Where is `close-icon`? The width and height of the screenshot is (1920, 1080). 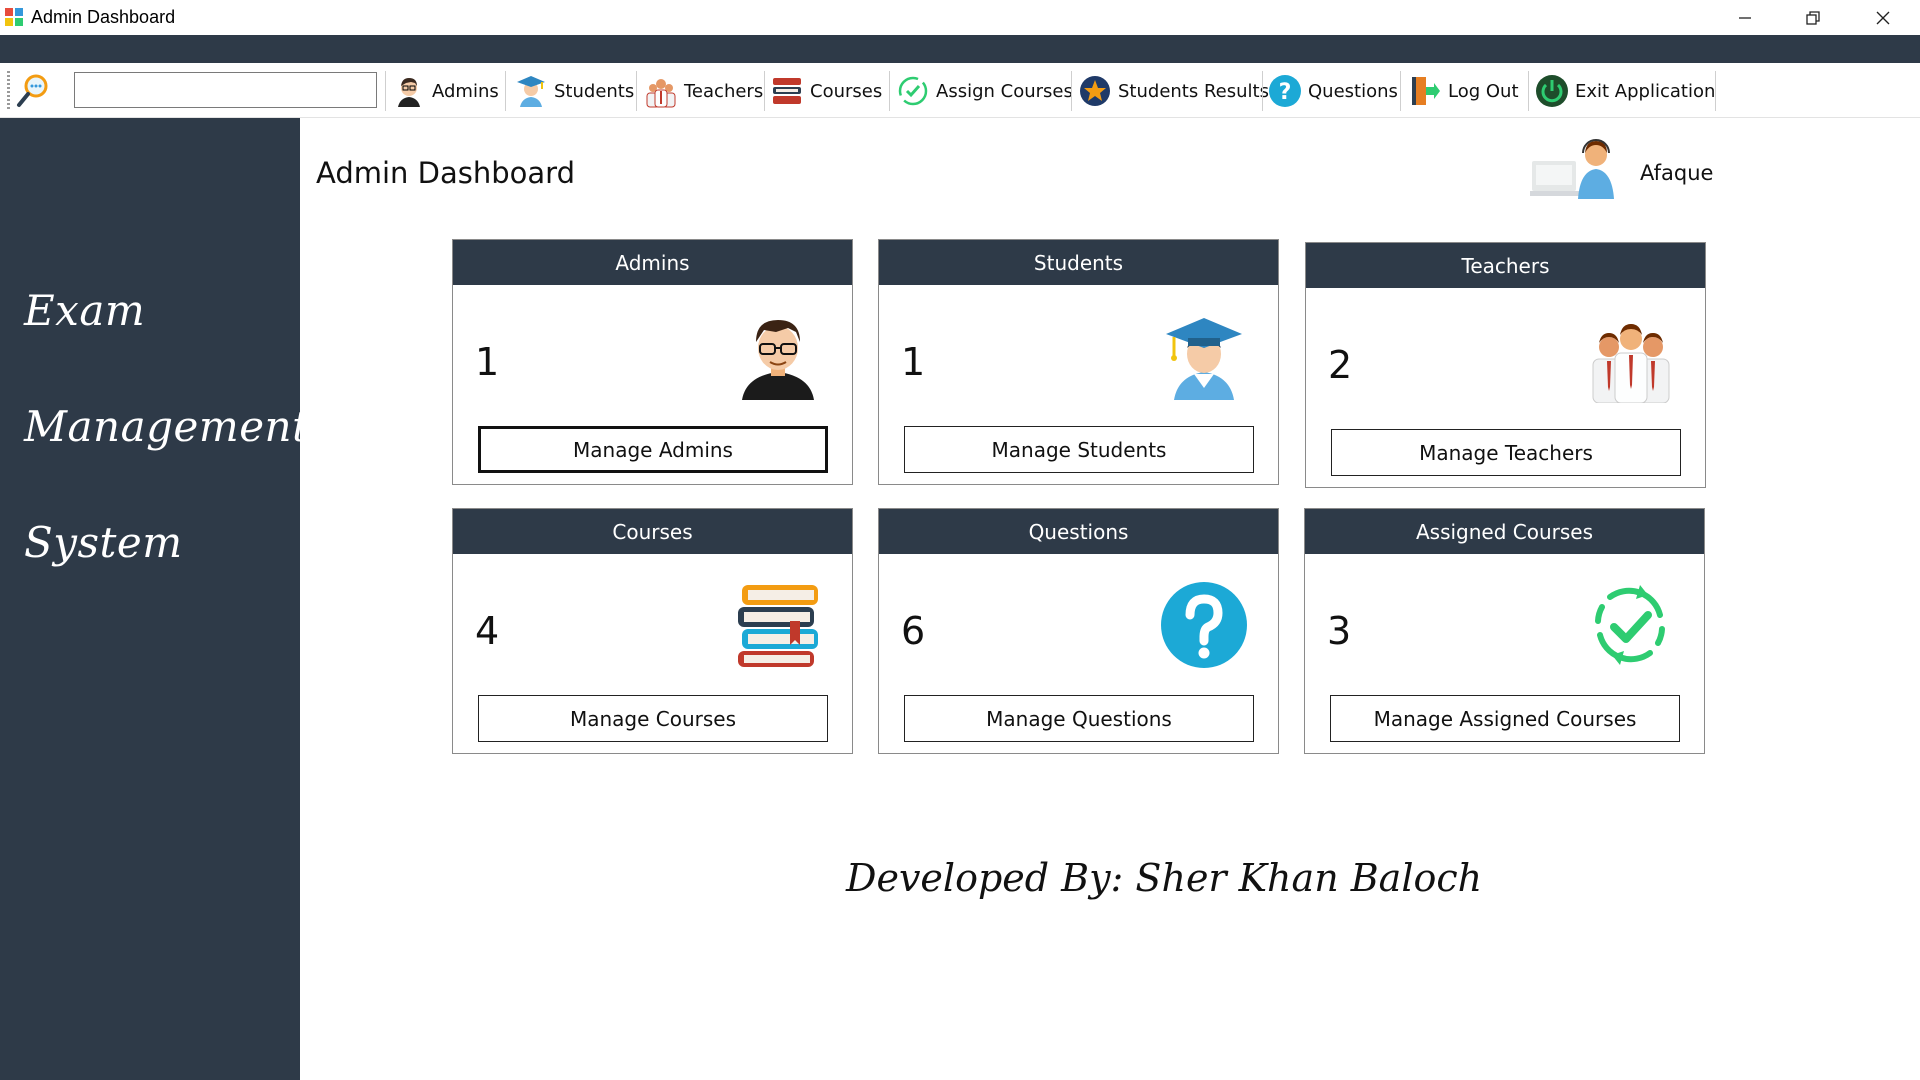 close-icon is located at coordinates (1883, 17).